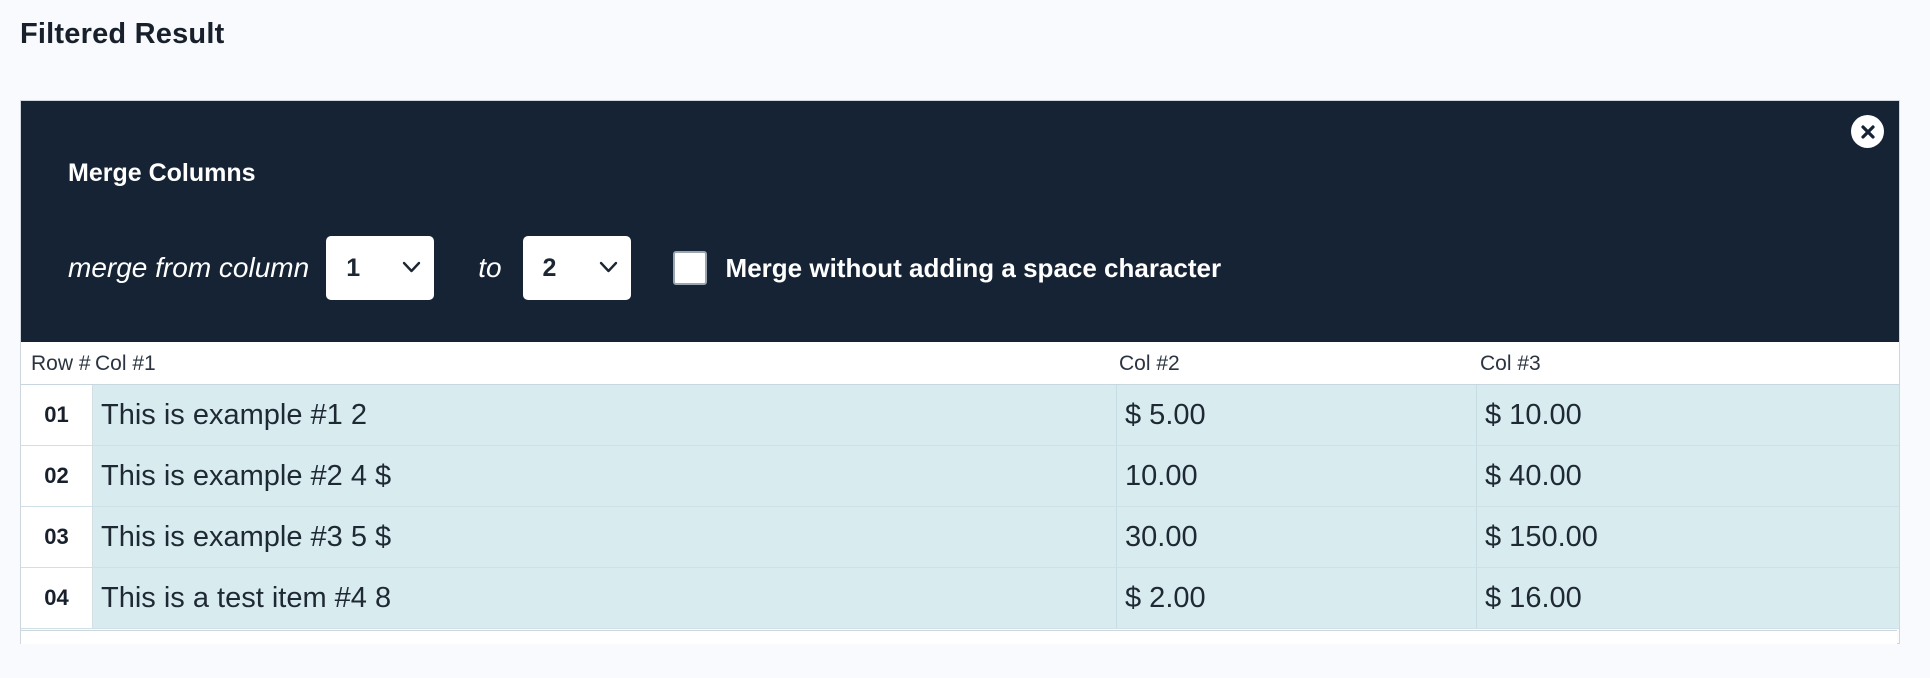 This screenshot has height=678, width=1930. What do you see at coordinates (576, 268) in the screenshot?
I see `to-column-select: 2` at bounding box center [576, 268].